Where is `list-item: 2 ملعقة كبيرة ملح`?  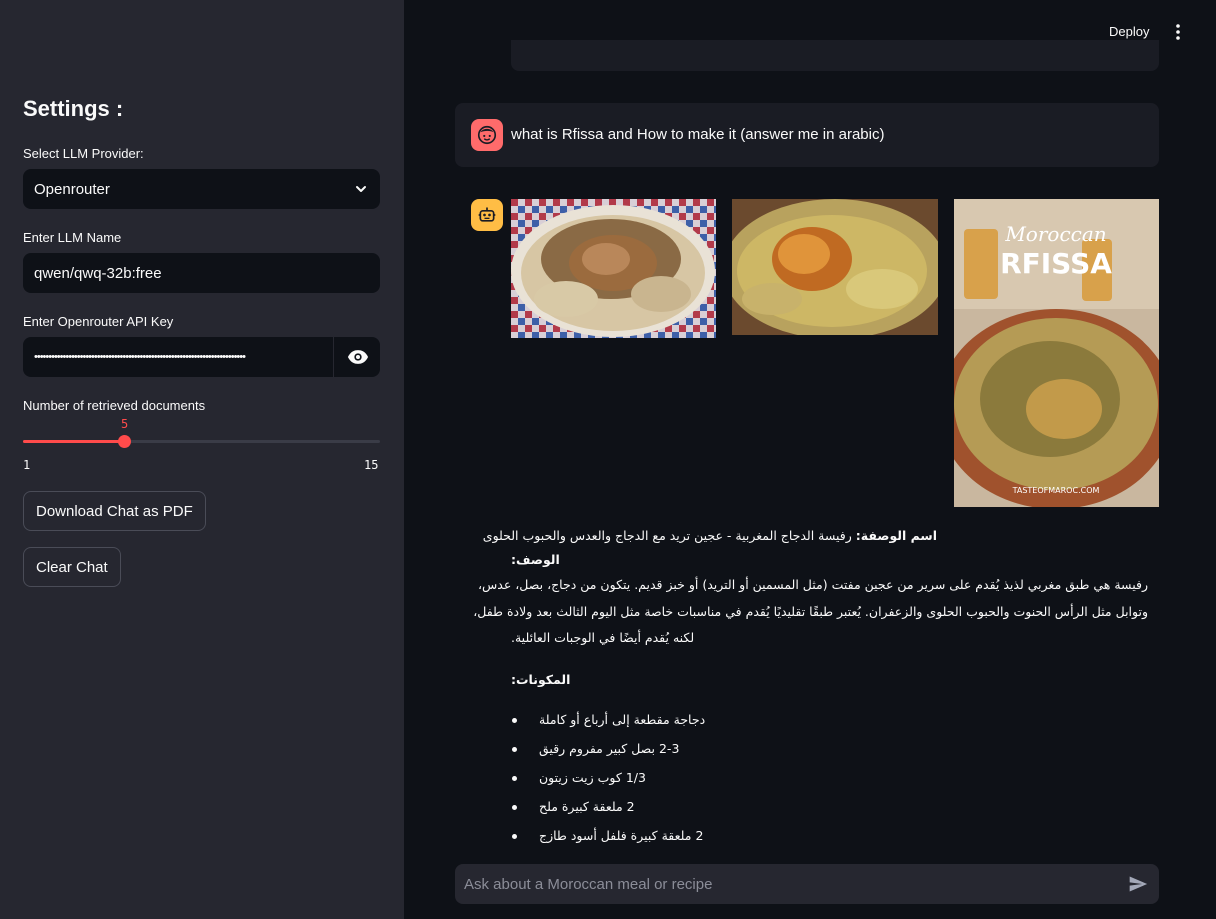
list-item: 2 ملعقة كبيرة ملح is located at coordinates (587, 806).